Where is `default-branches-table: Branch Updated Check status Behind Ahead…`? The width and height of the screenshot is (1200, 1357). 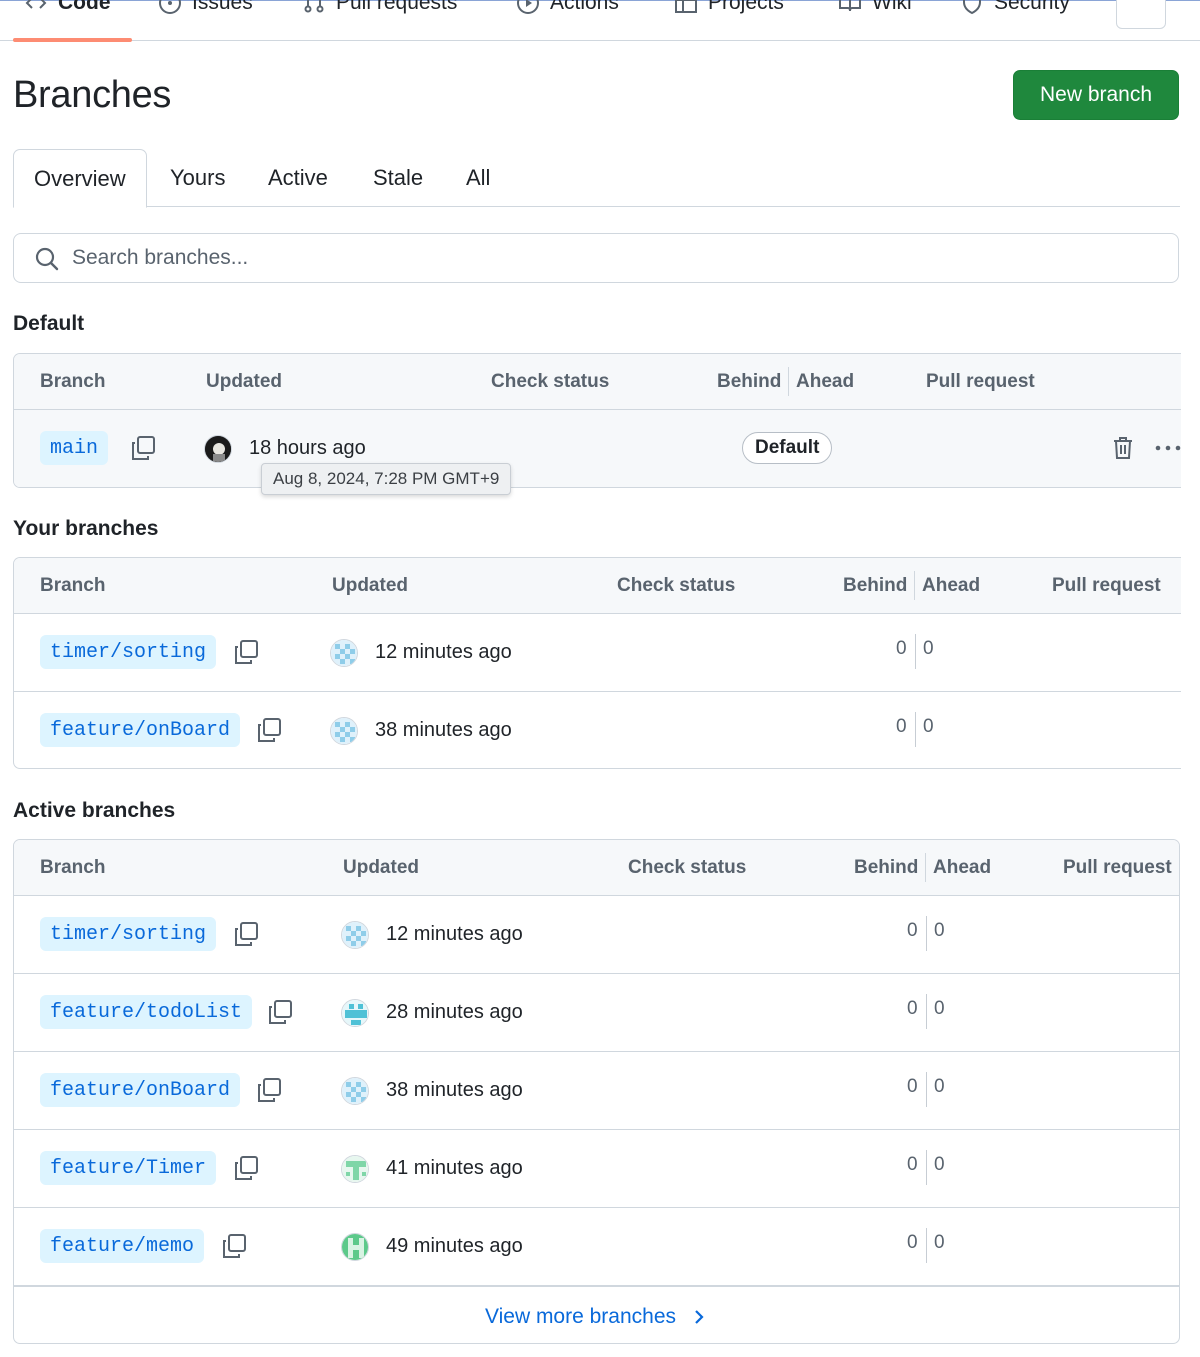
default-branches-table: Branch Updated Check status Behind Ahead… is located at coordinates (597, 420).